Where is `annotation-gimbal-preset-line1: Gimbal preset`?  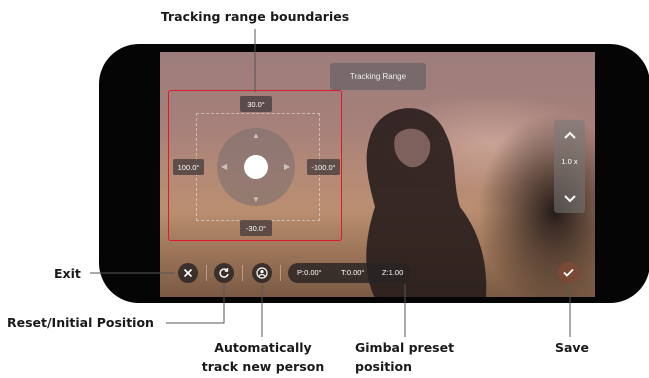
annotation-gimbal-preset-line1: Gimbal preset is located at coordinates (405, 347).